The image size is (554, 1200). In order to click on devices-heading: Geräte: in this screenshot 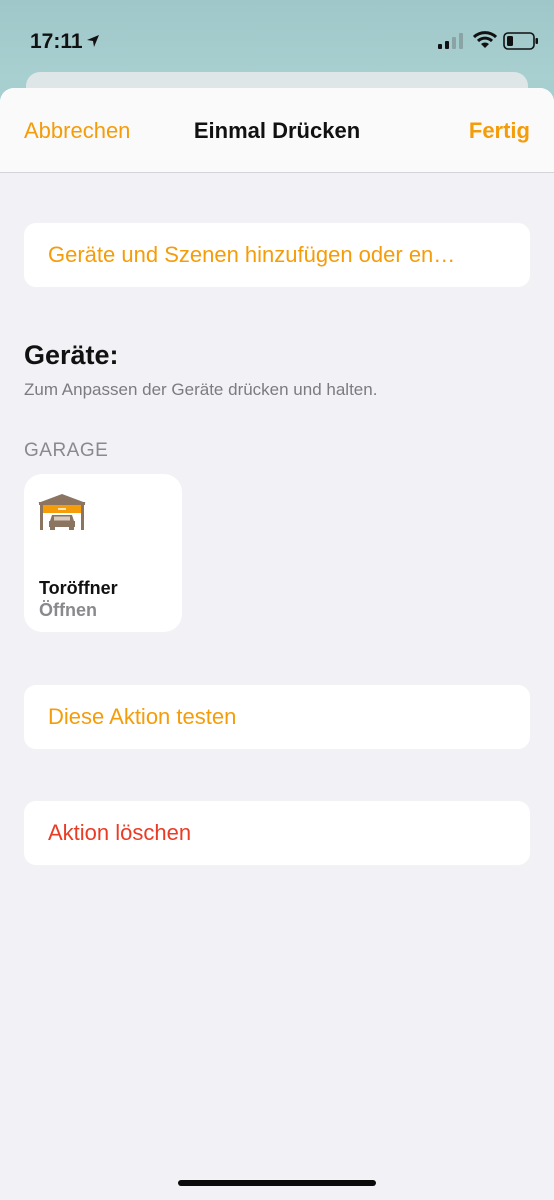, I will do `click(71, 355)`.